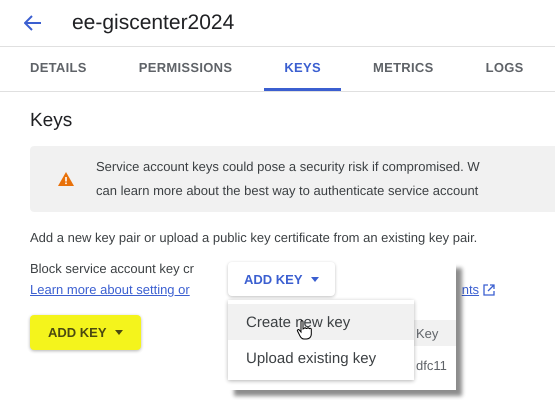 Image resolution: width=555 pixels, height=400 pixels. I want to click on table-cell: dfc11, so click(431, 365).